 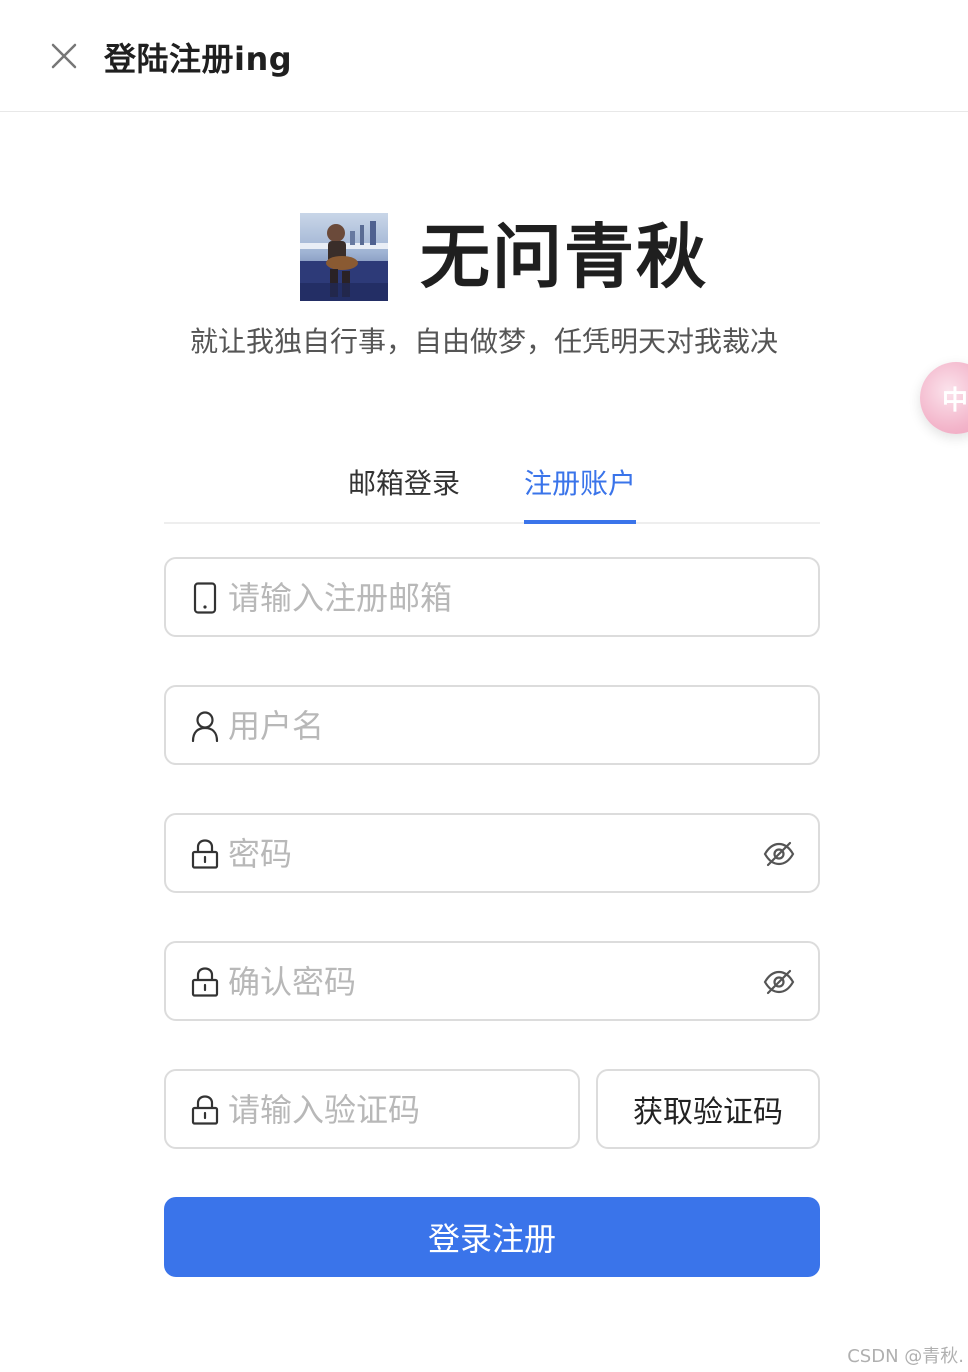 I want to click on username-field-wrapper, so click(x=492, y=725).